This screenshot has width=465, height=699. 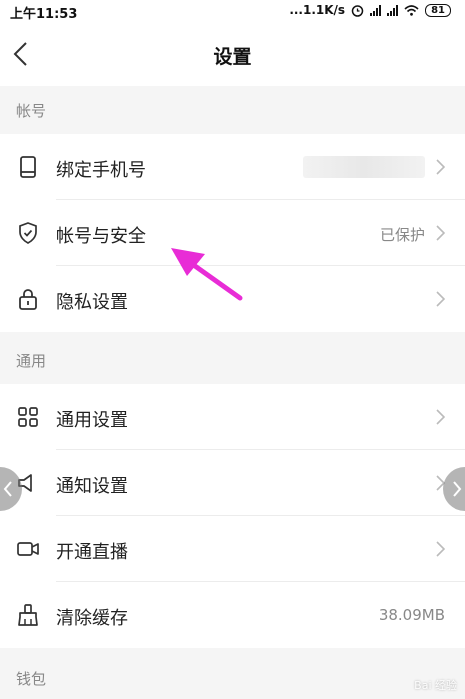 I want to click on status-icons: ...1.1K/s 81, so click(x=370, y=10).